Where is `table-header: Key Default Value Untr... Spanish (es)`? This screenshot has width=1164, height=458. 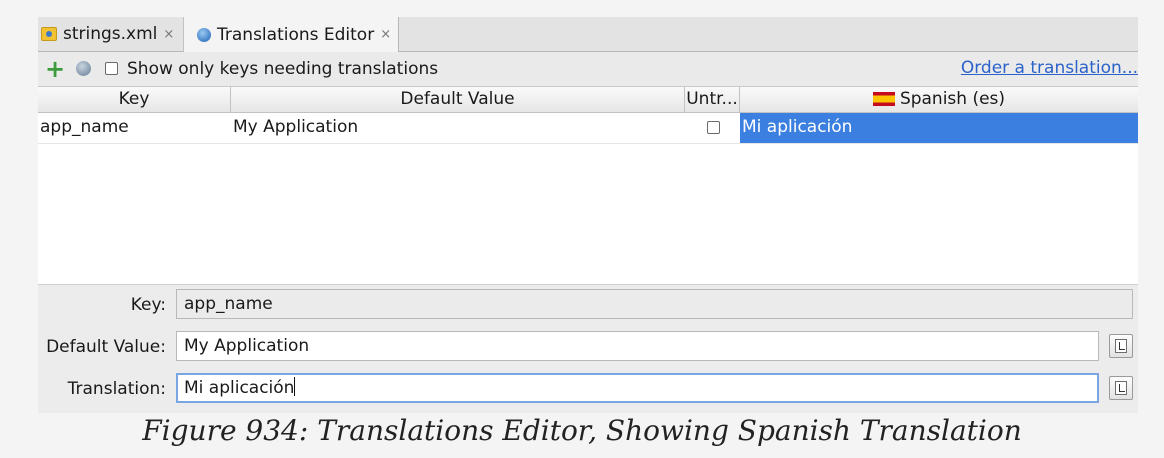 table-header: Key Default Value Untr... Spanish (es) is located at coordinates (588, 100).